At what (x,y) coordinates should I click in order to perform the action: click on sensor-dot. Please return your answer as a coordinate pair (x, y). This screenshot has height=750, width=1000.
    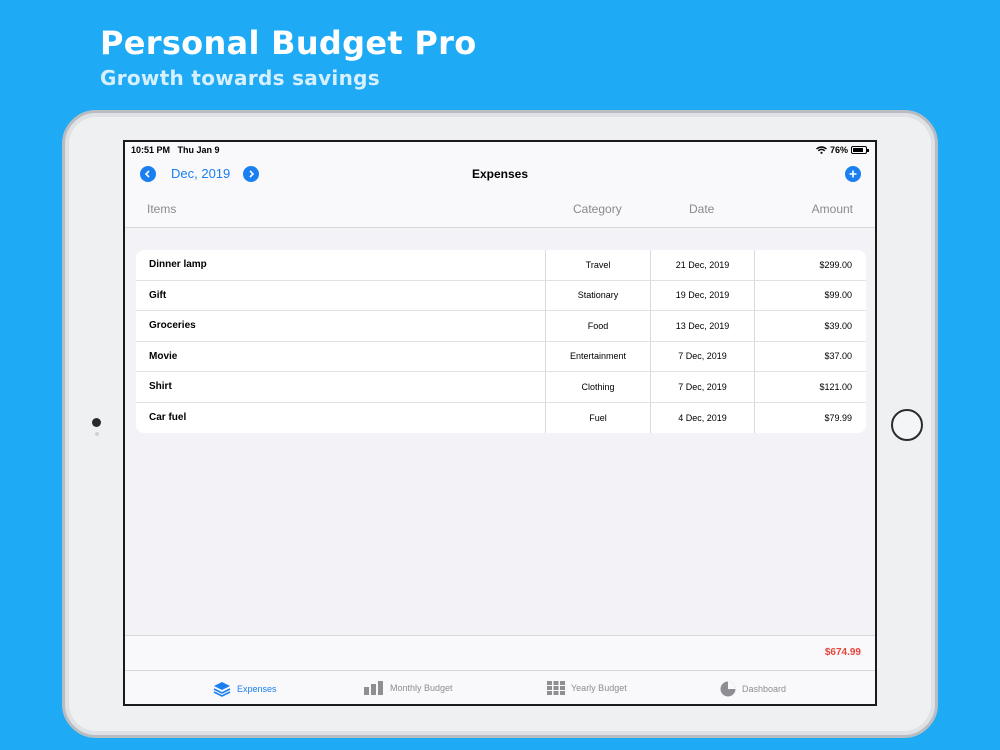
    Looking at the image, I should click on (96, 434).